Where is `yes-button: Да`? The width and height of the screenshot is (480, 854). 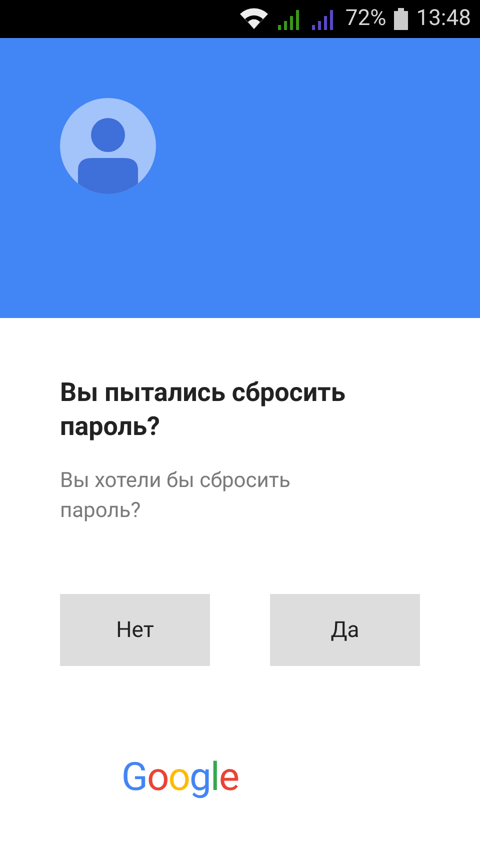
yes-button: Да is located at coordinates (345, 630).